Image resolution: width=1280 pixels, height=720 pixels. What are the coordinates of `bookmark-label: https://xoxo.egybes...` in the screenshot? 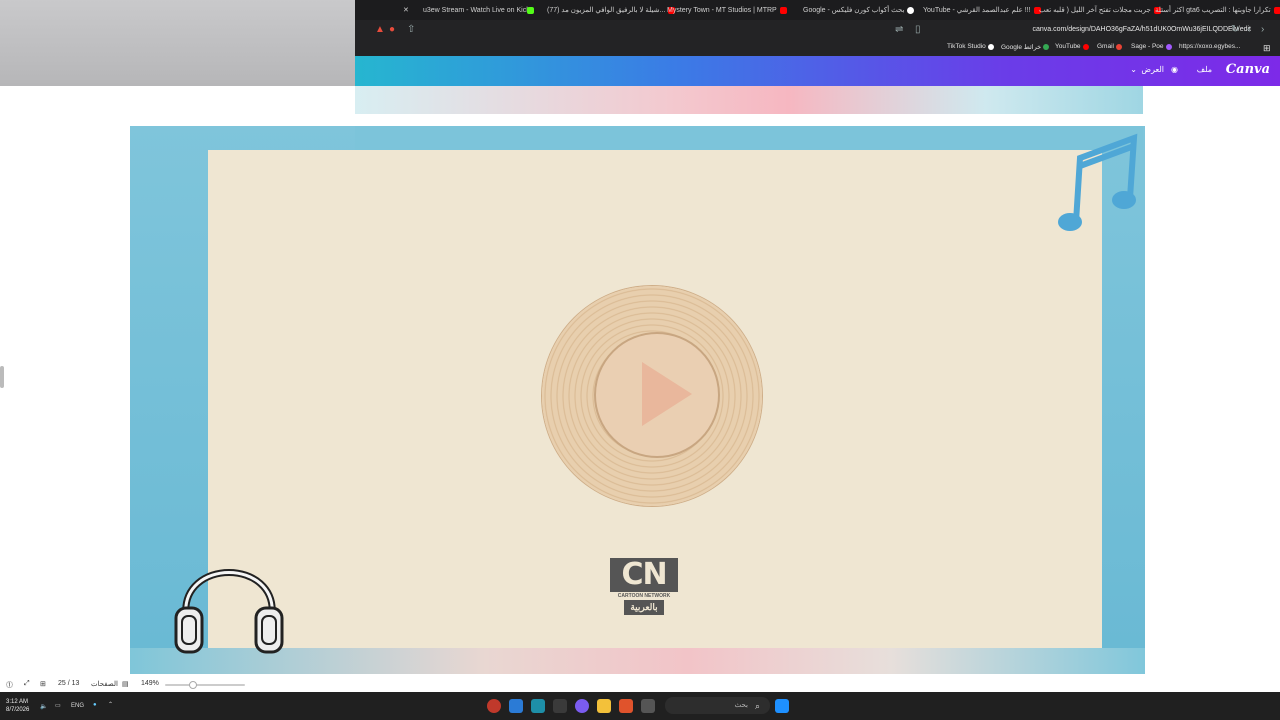 It's located at (1210, 46).